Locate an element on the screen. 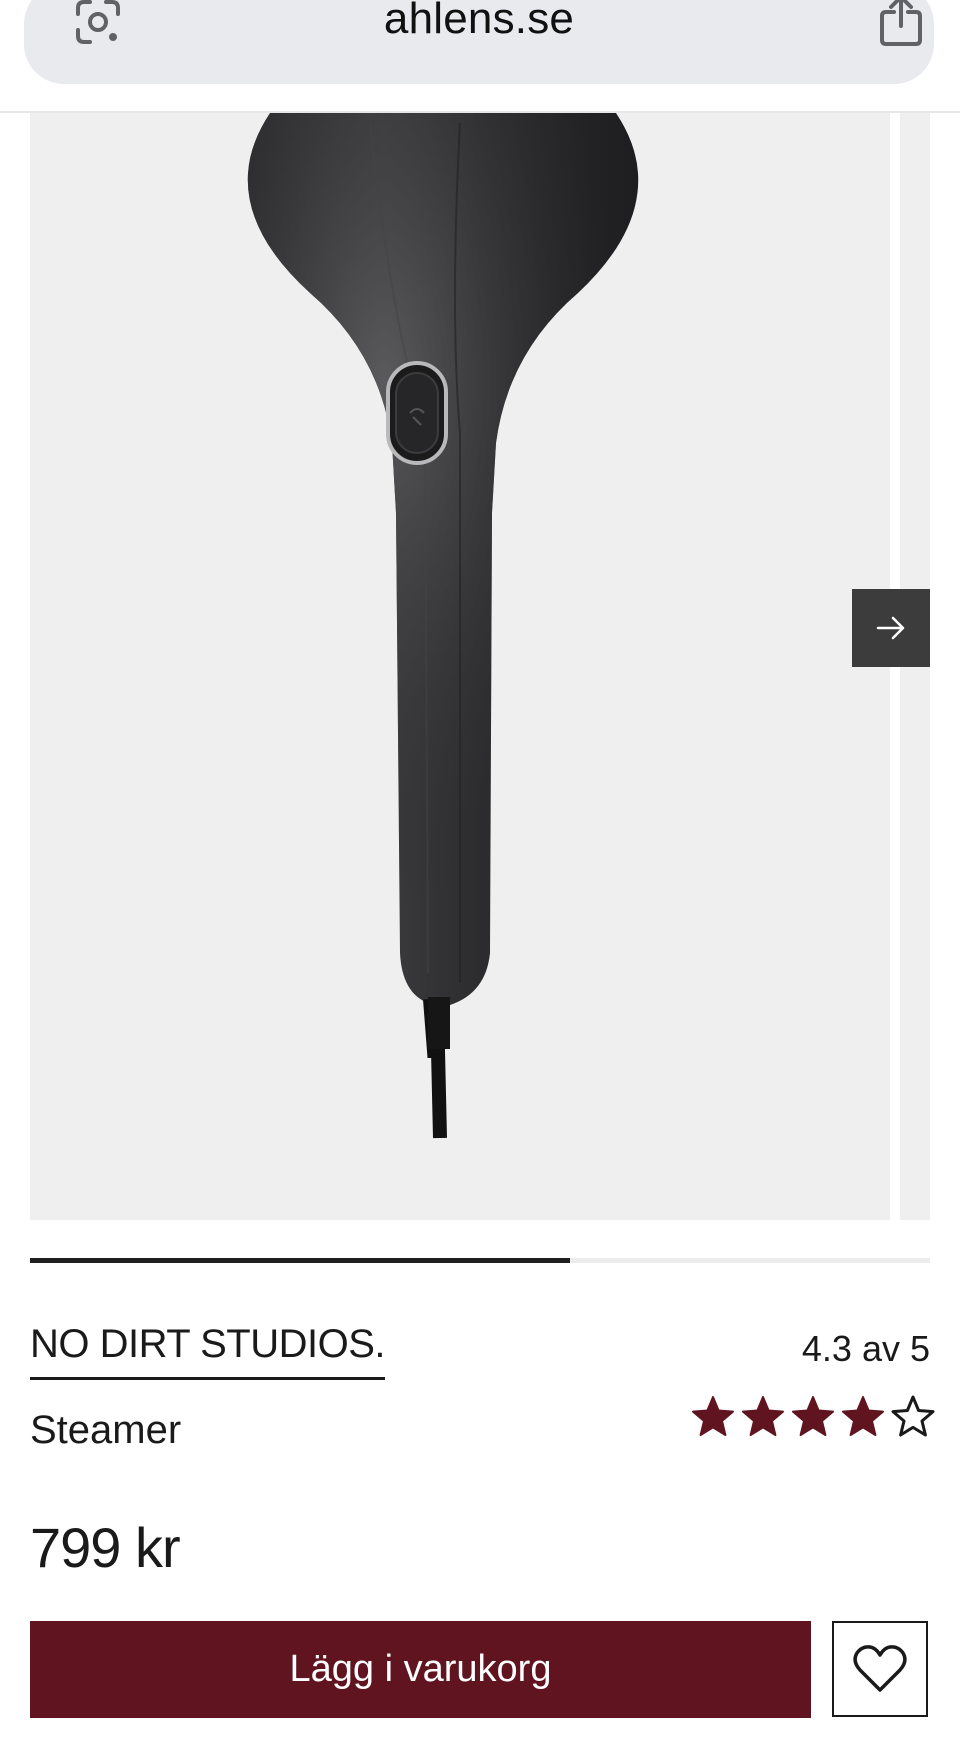 This screenshot has height=1748, width=960. gallery-progress-bar is located at coordinates (480, 1260).